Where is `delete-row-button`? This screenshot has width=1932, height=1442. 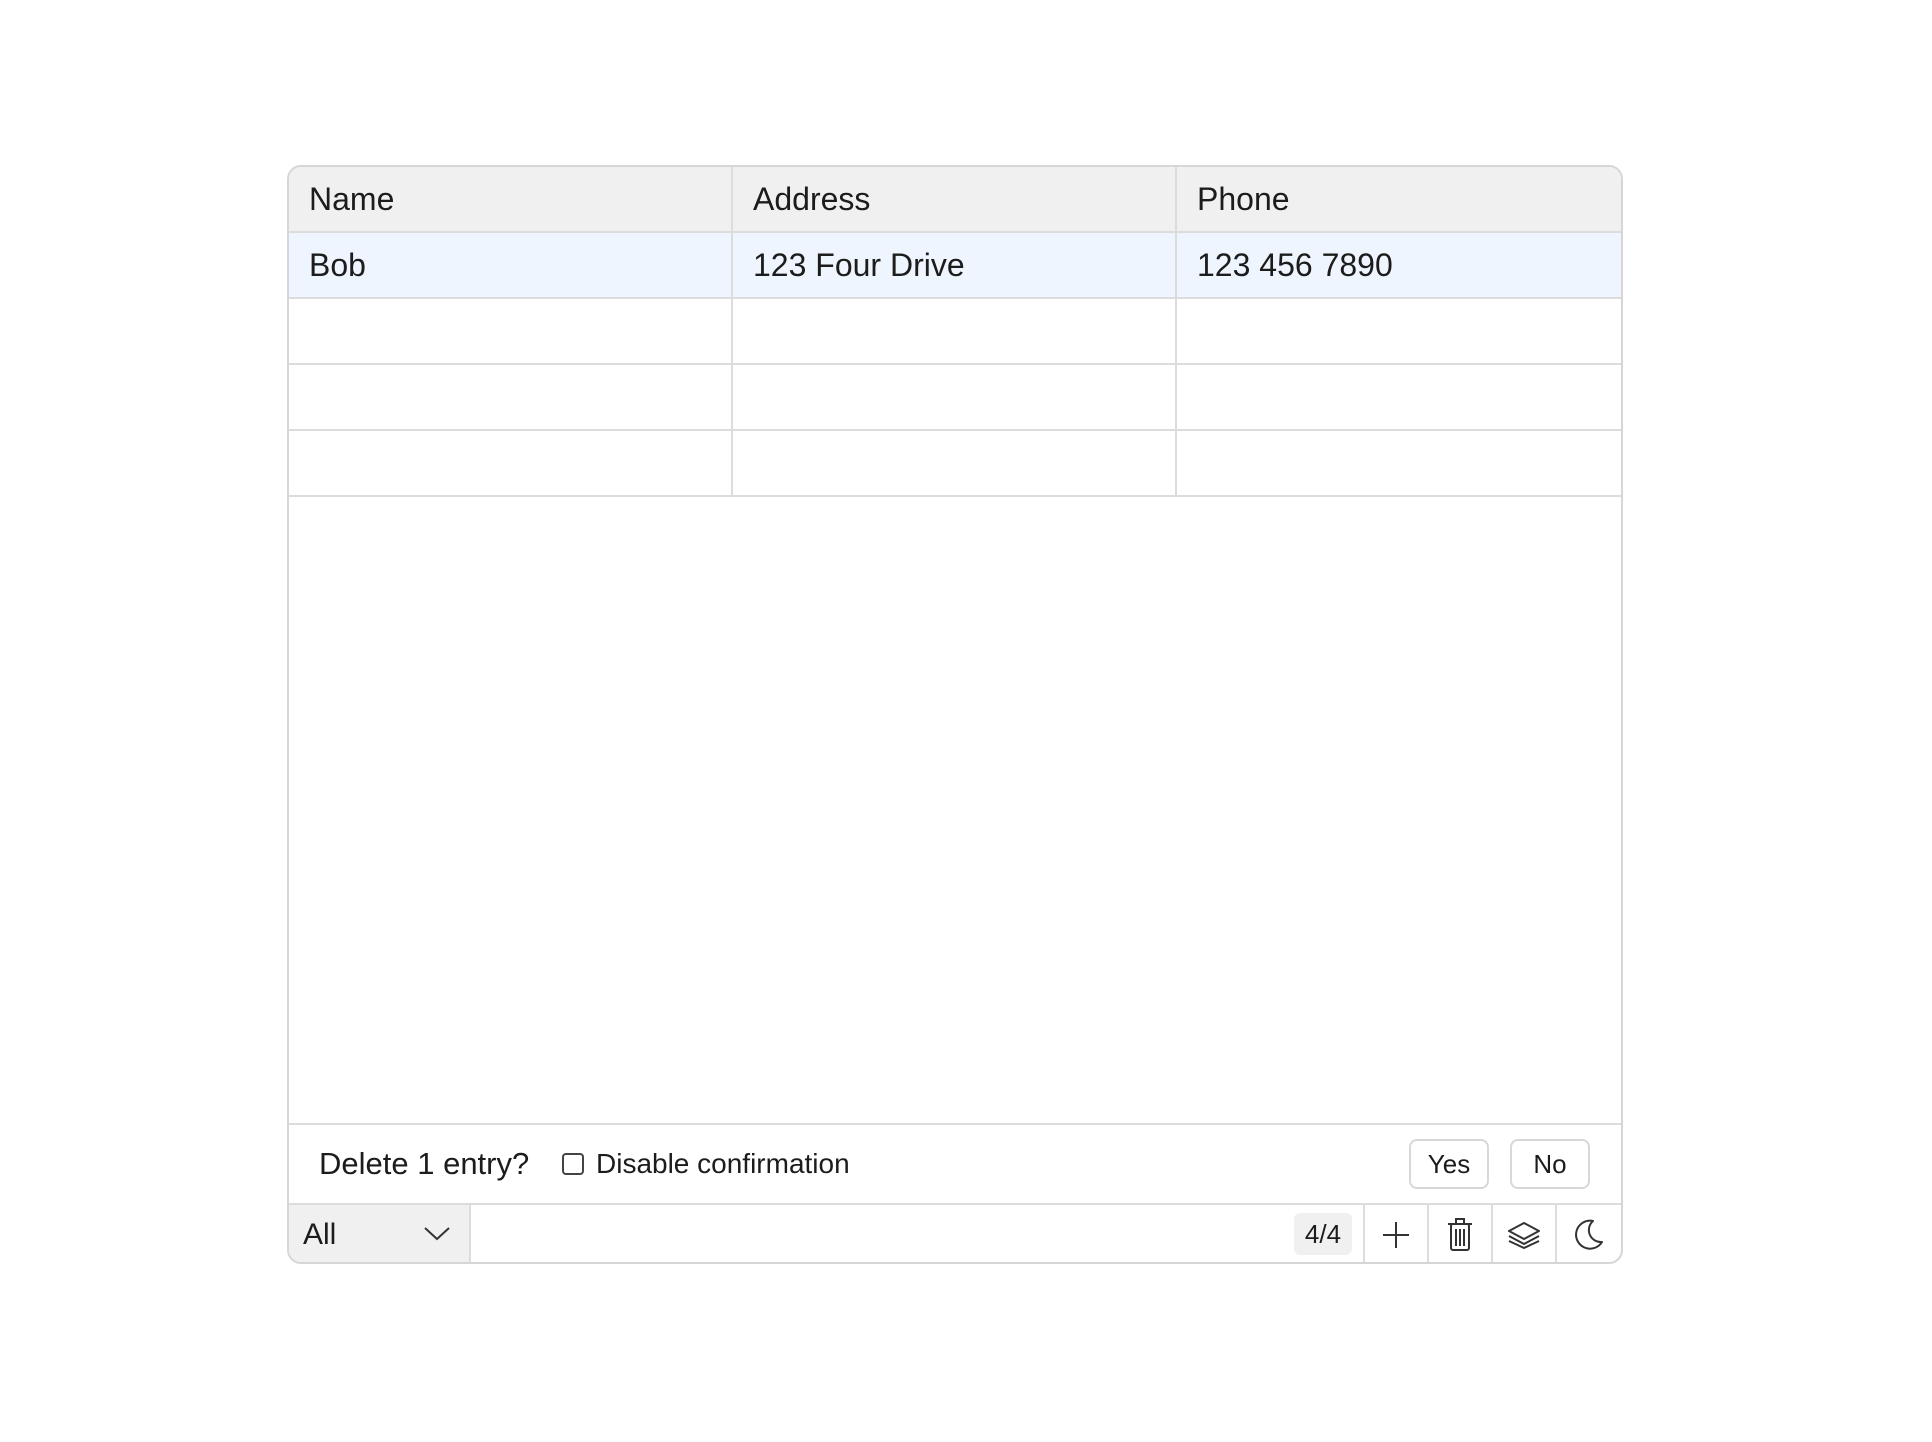
delete-row-button is located at coordinates (1459, 1233).